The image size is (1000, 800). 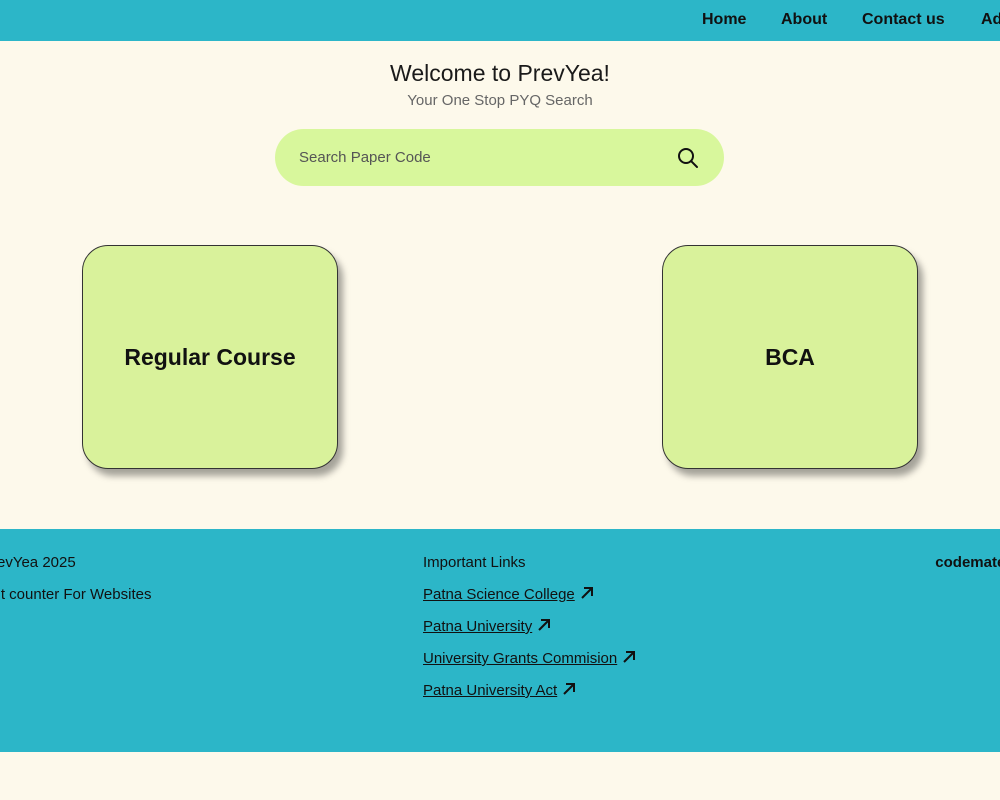 I want to click on footer-link-patna-university-act: Patna University Act, so click(x=499, y=690).